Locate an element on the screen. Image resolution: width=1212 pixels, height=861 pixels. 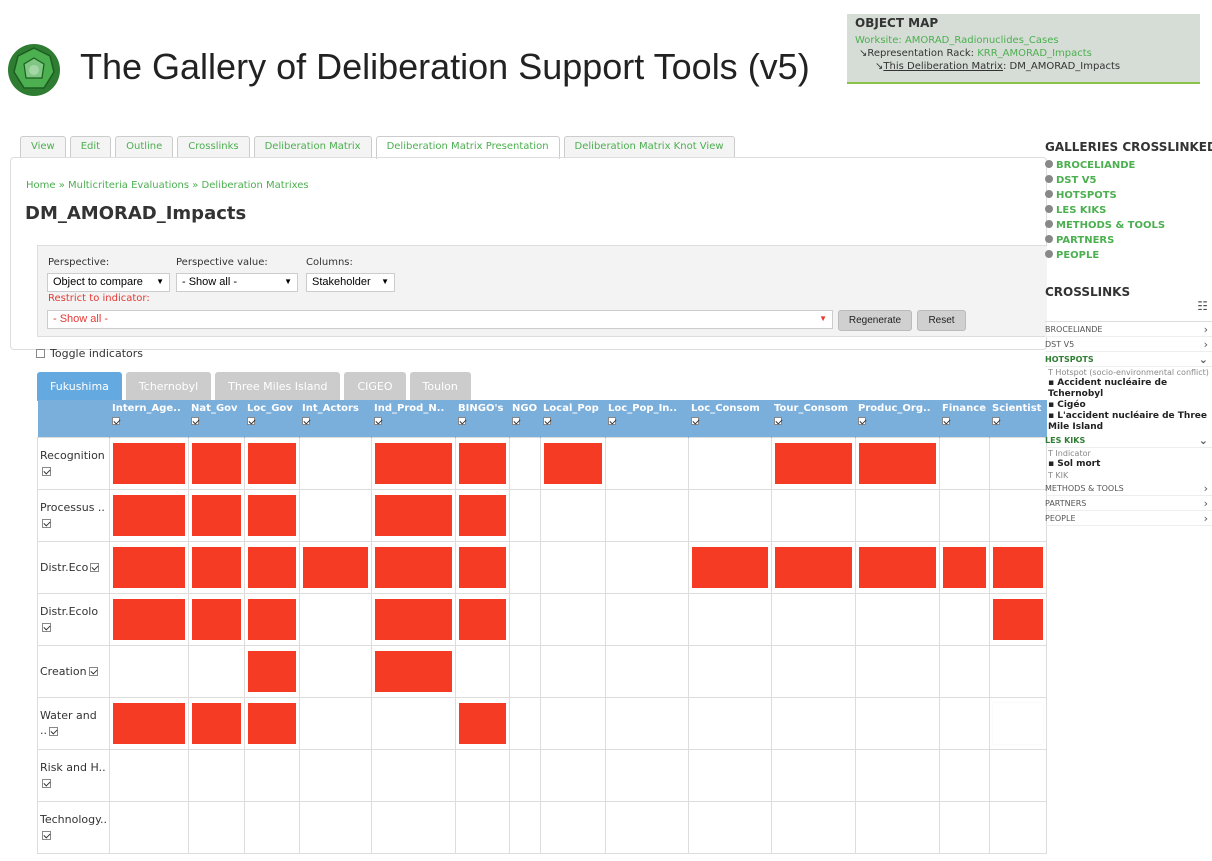
gallery-link: LES KIKS is located at coordinates (1128, 210).